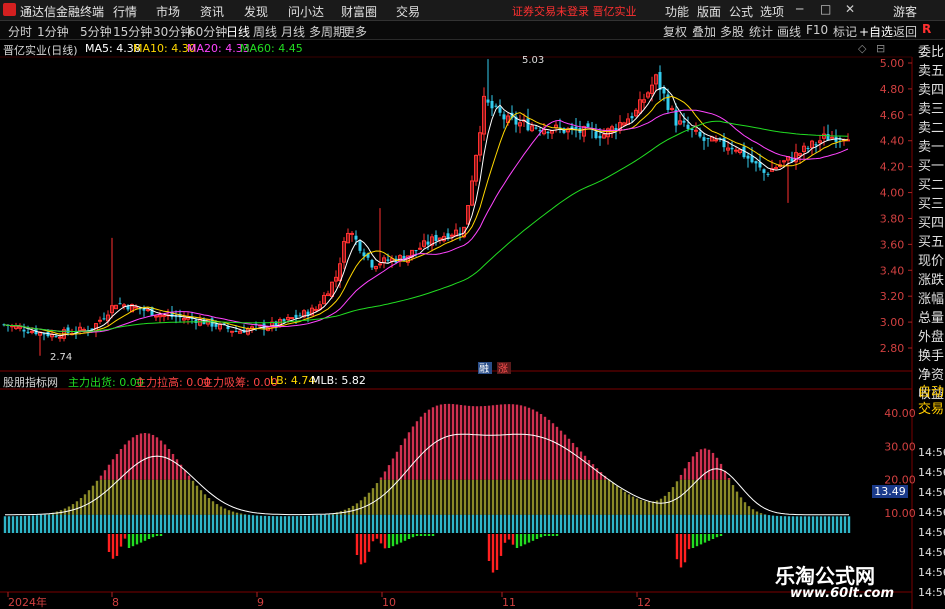 This screenshot has width=945, height=609. I want to click on mark-button: 标记, so click(845, 31).